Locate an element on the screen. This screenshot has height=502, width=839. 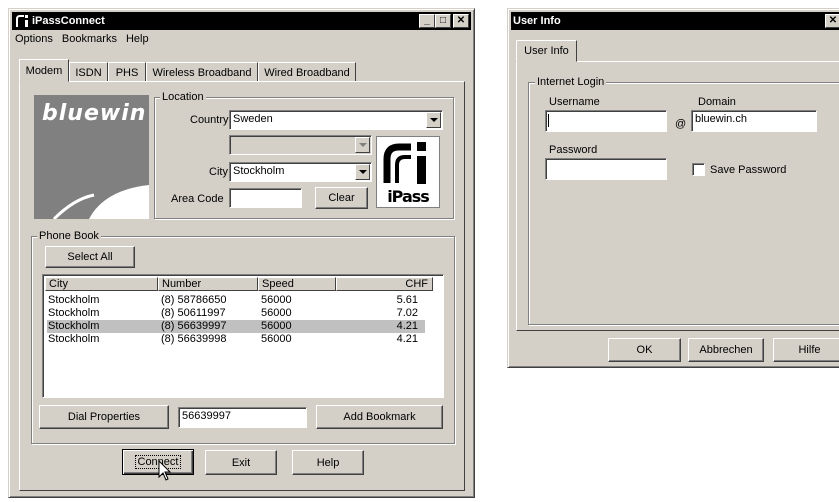
column-header-chf: CHF is located at coordinates (384, 284).